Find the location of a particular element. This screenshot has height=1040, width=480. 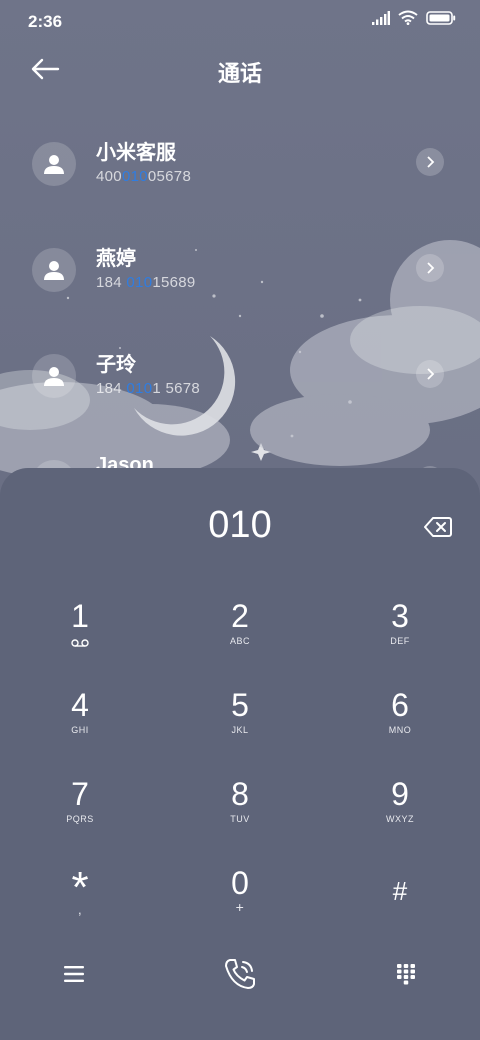

dial-input: 010 is located at coordinates (240, 525).